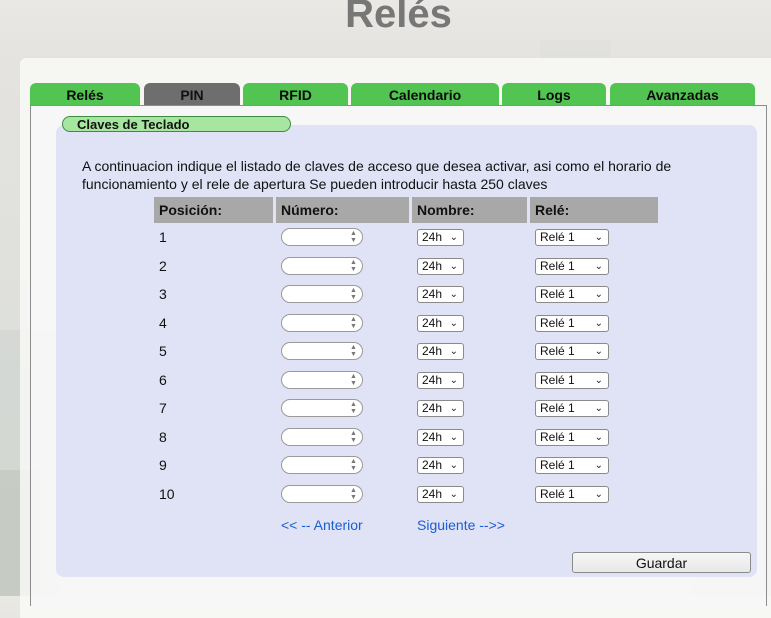 The image size is (771, 618). I want to click on header-name: Nombre:, so click(469, 210).